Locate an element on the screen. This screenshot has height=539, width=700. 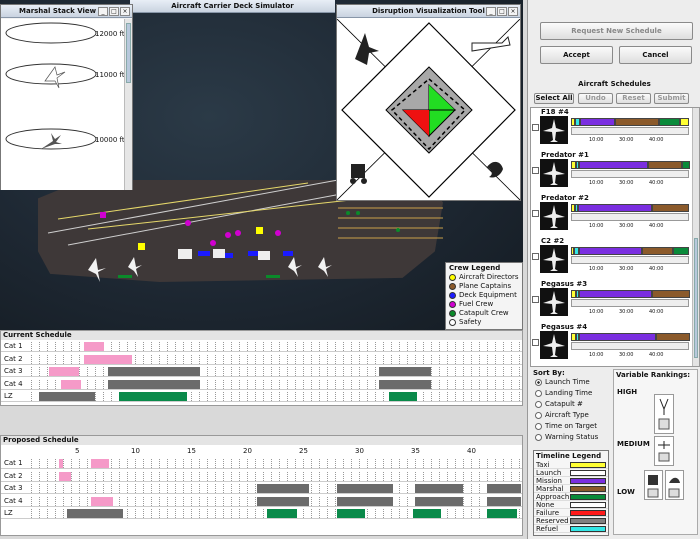
disruption-window: Disruption Visualization Tool _ □ × is located at coordinates (428, 102).